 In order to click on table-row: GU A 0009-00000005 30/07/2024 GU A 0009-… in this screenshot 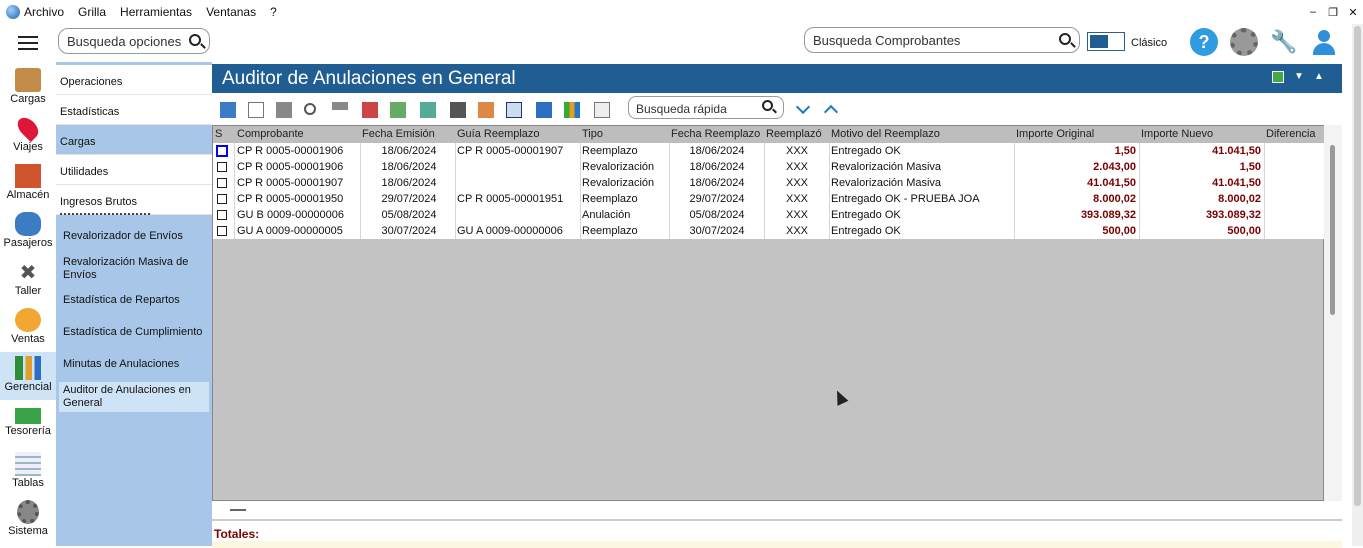, I will do `click(769, 231)`.